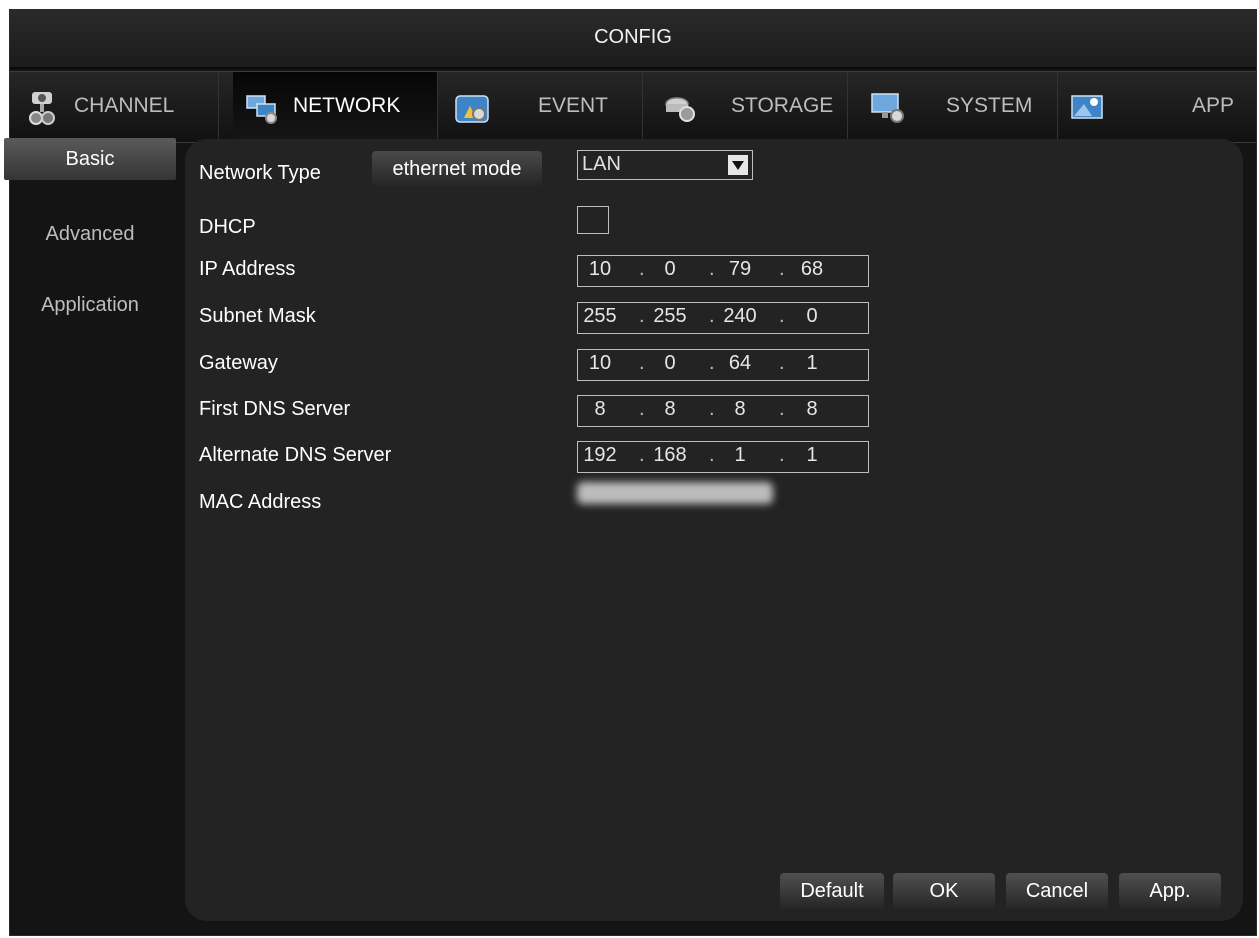 The height and width of the screenshot is (938, 1259). What do you see at coordinates (675, 493) in the screenshot?
I see `mac-address-value-redacted` at bounding box center [675, 493].